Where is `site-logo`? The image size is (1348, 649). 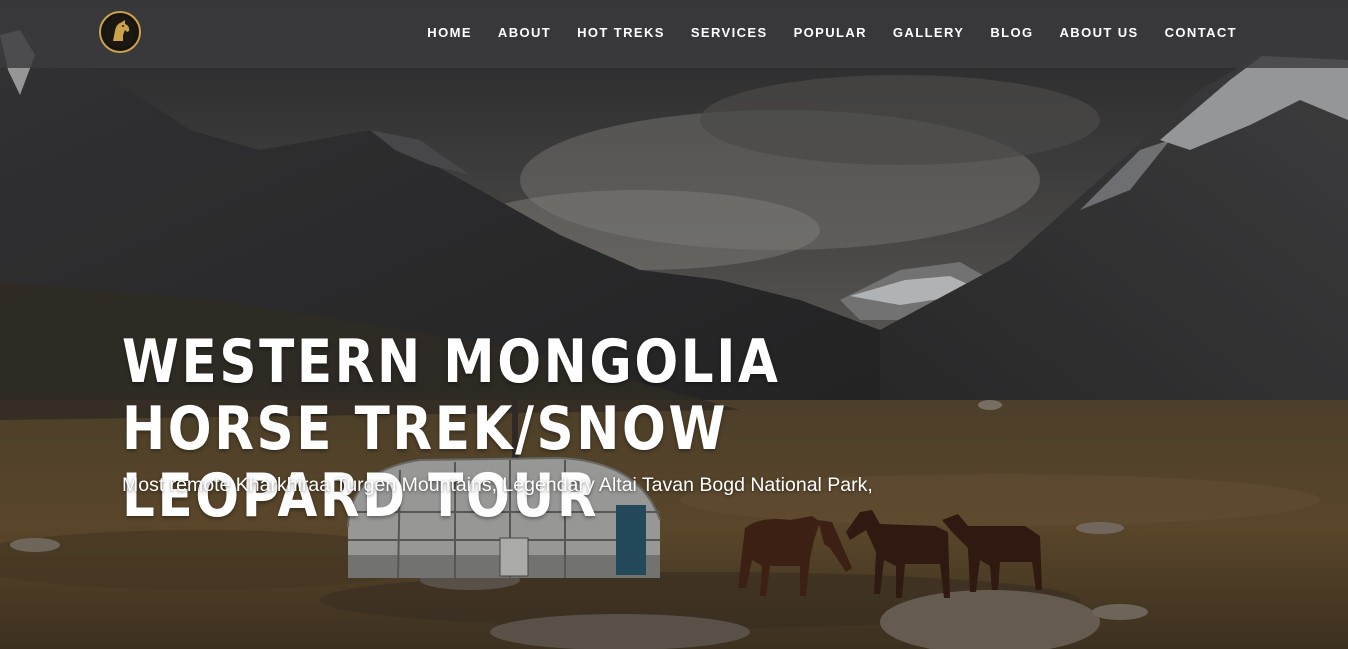 site-logo is located at coordinates (120, 32).